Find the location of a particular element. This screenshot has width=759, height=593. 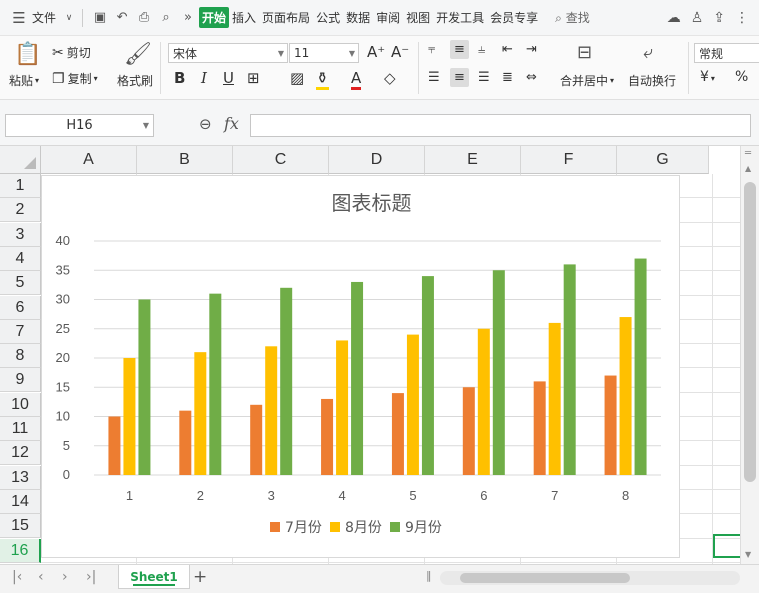

prev-sheet-icon: ‹ is located at coordinates (41, 577).